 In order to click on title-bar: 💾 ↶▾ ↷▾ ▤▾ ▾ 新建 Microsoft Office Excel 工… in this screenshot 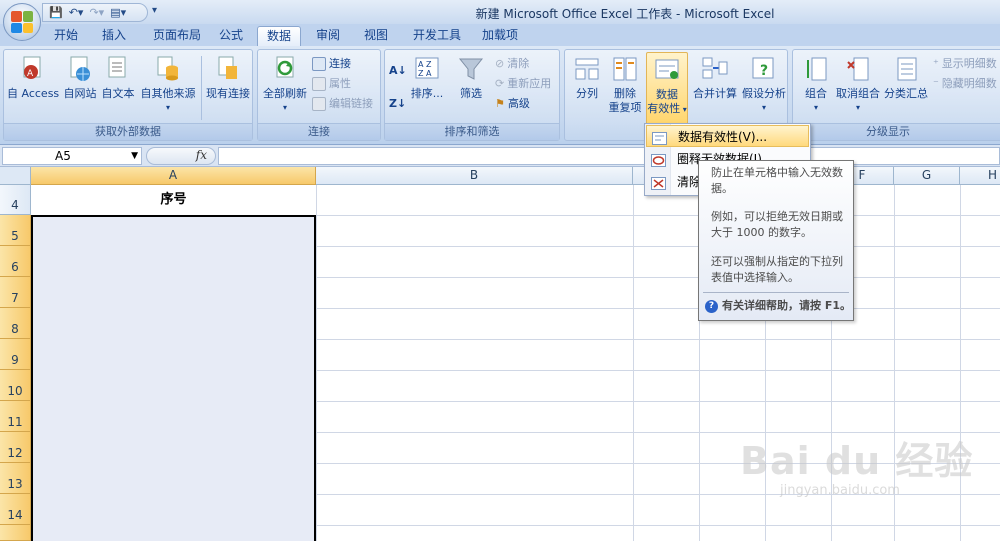, I will do `click(500, 12)`.